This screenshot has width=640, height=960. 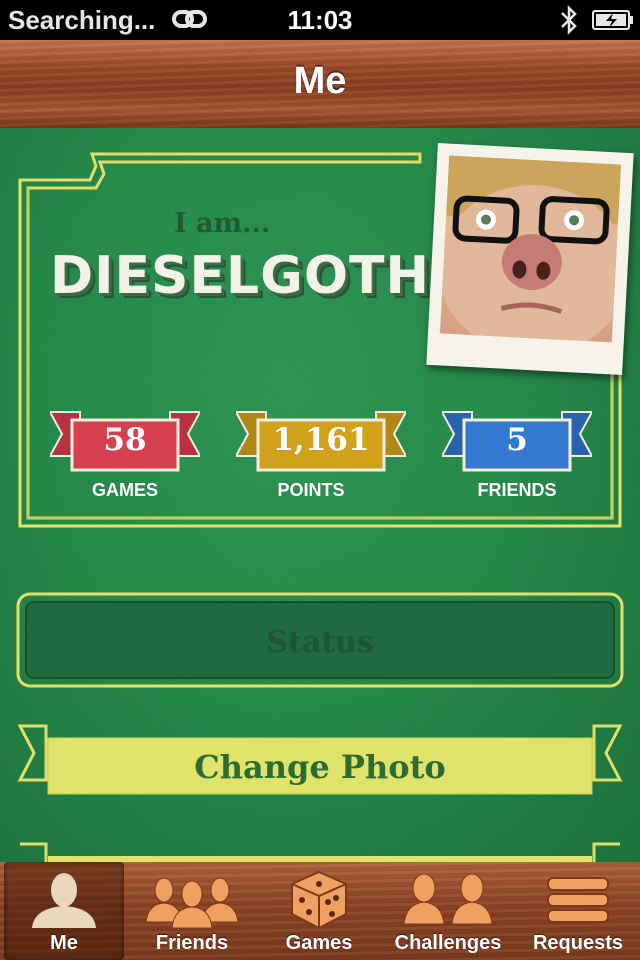 I want to click on person-icon, so click(x=64, y=900).